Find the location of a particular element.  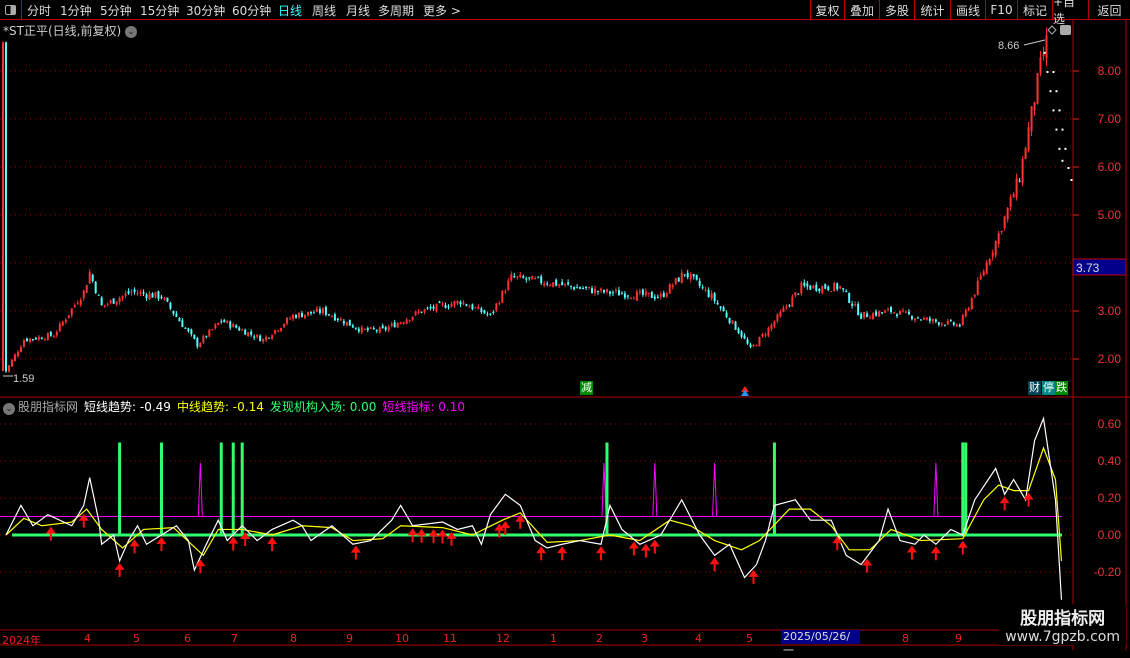

fall-badge: 跌 is located at coordinates (1061, 388).